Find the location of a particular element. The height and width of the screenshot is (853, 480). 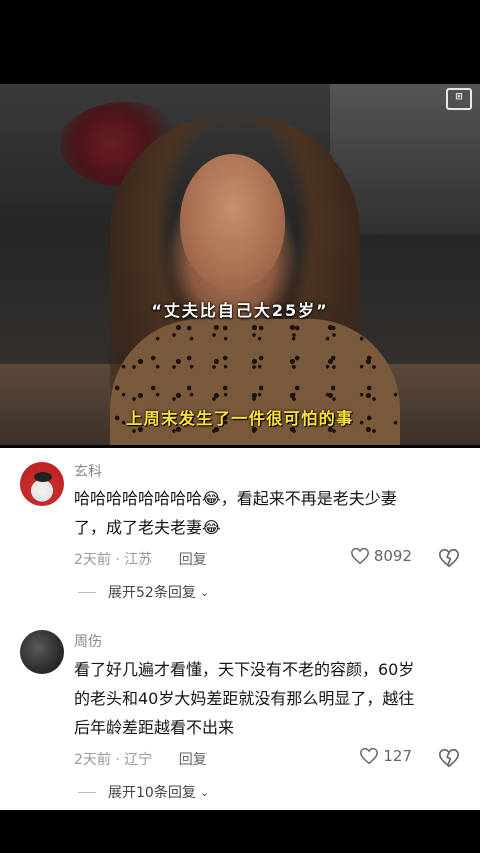

comment-text-line: 看了好几遍才看懂，天下没有不老的容颜，60岁 is located at coordinates (244, 669).